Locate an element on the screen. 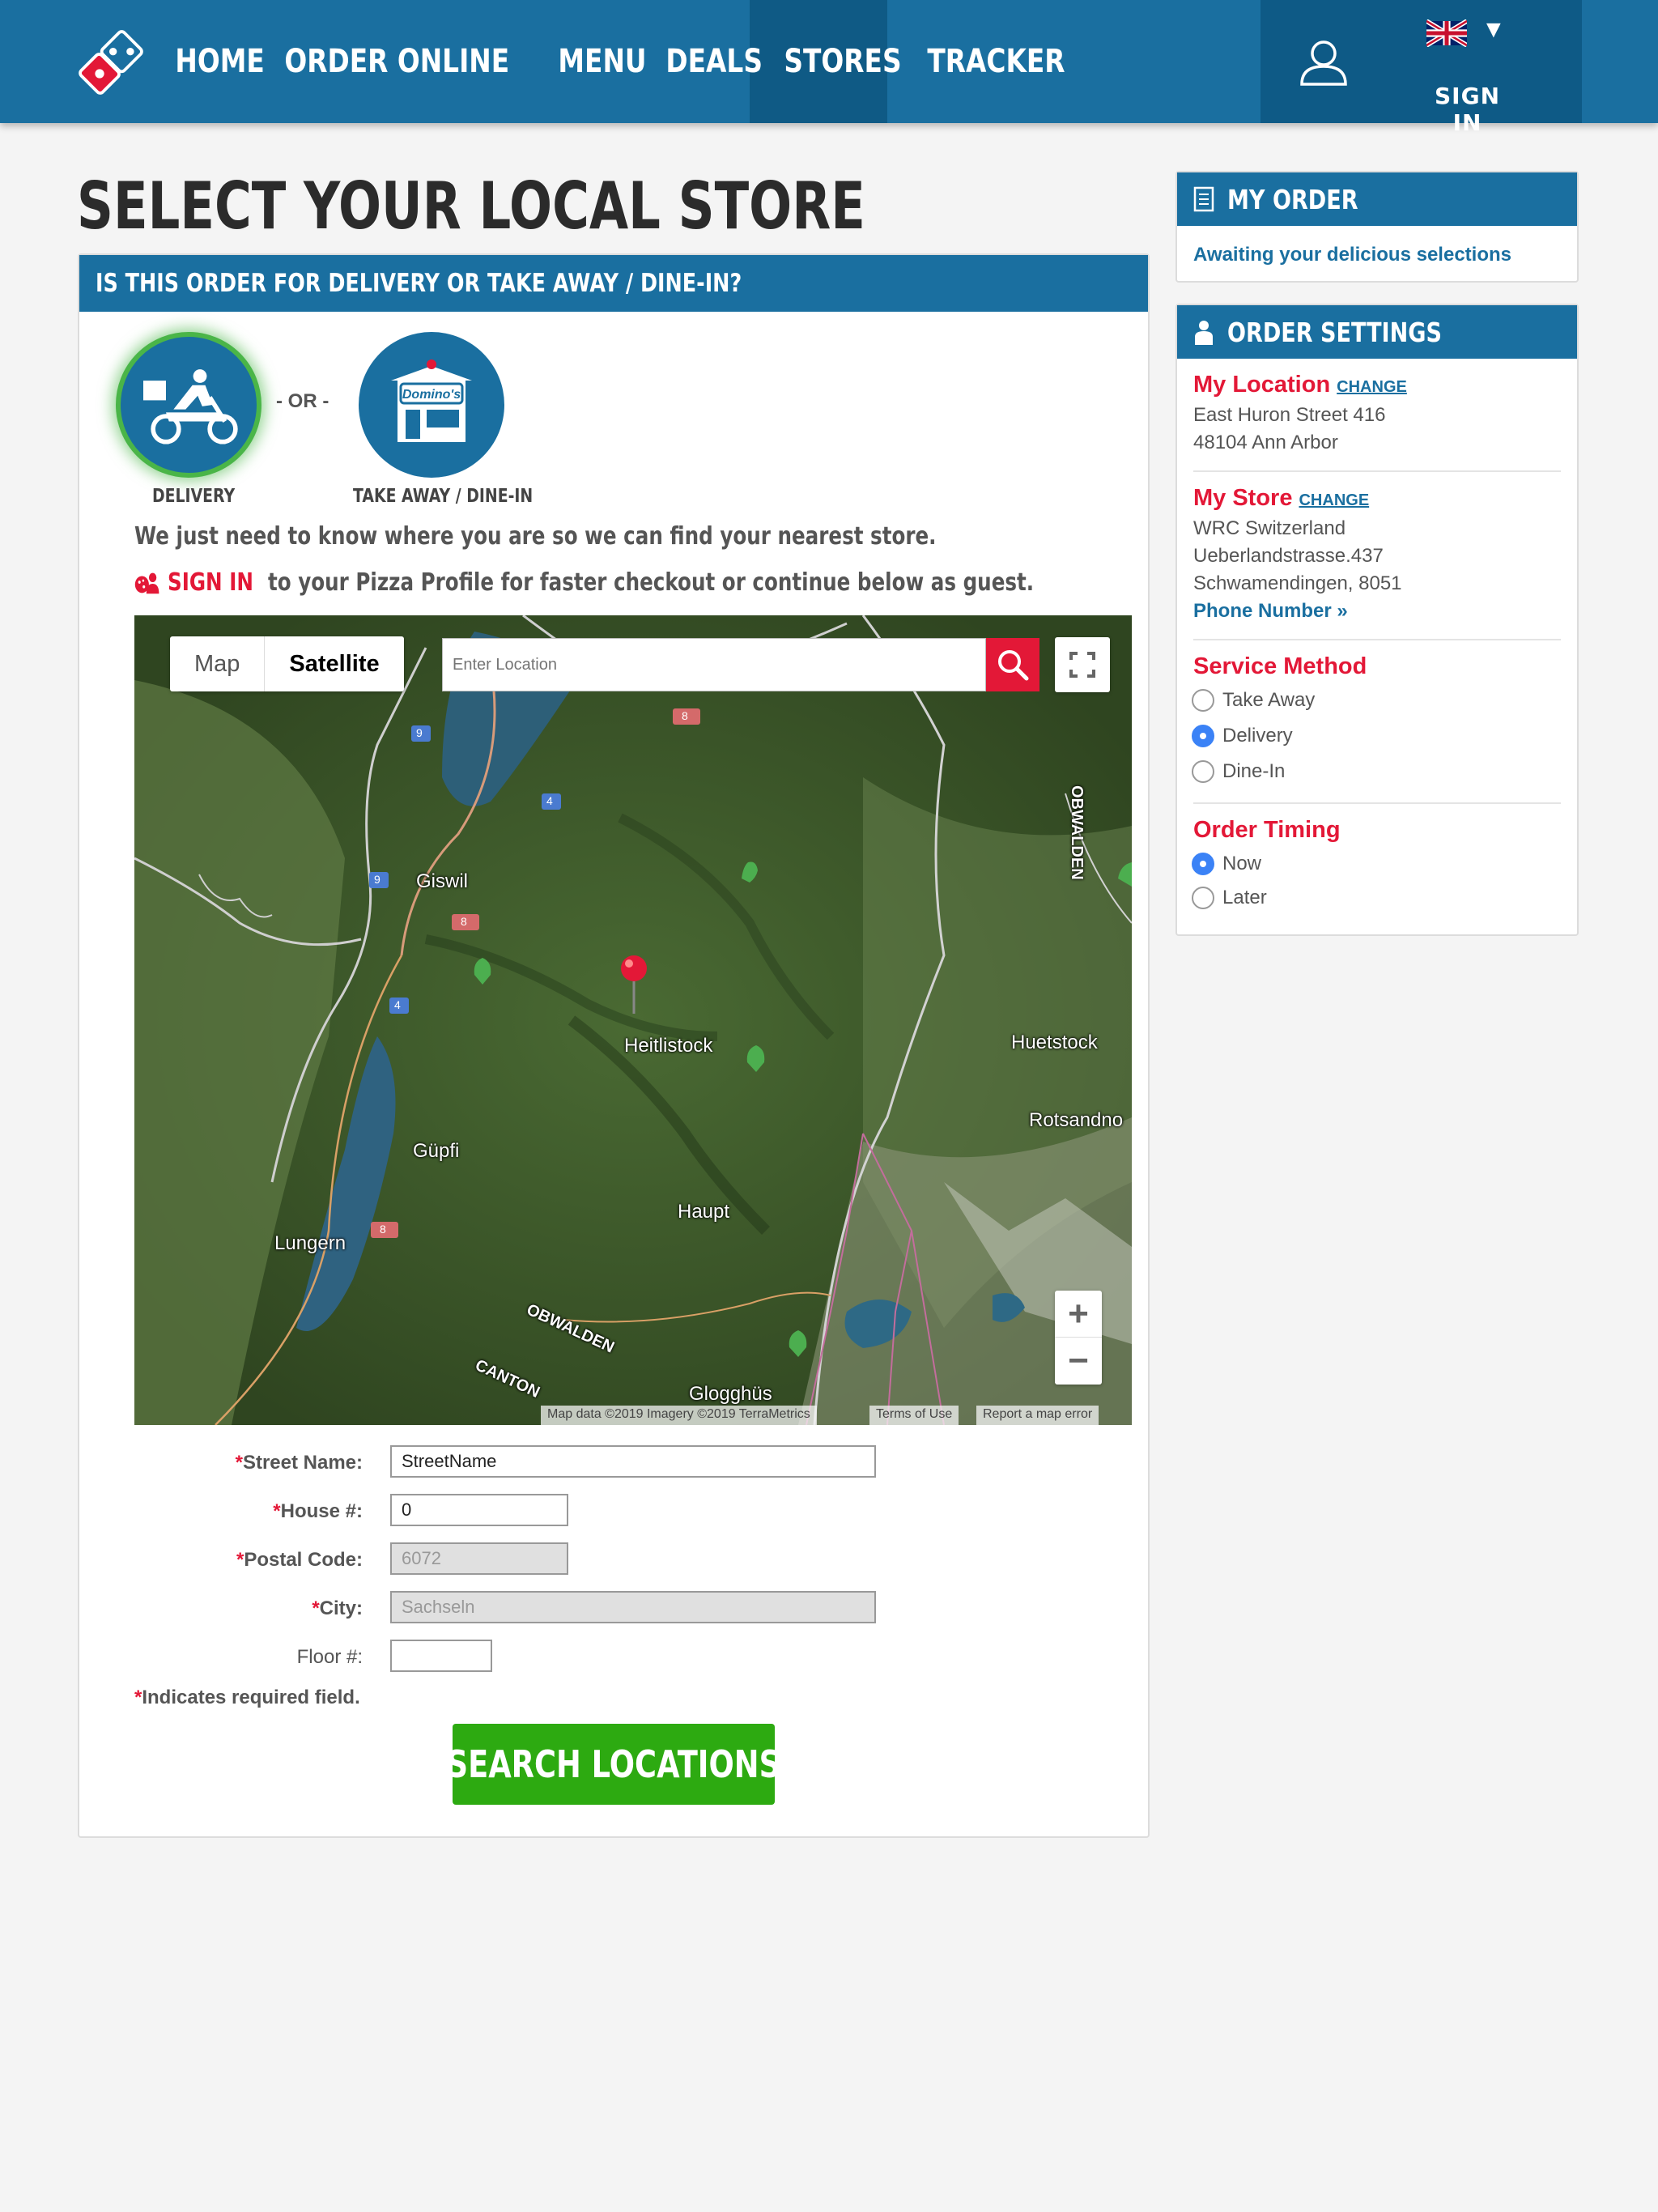  satellite-view-button: Satellite is located at coordinates (334, 664).